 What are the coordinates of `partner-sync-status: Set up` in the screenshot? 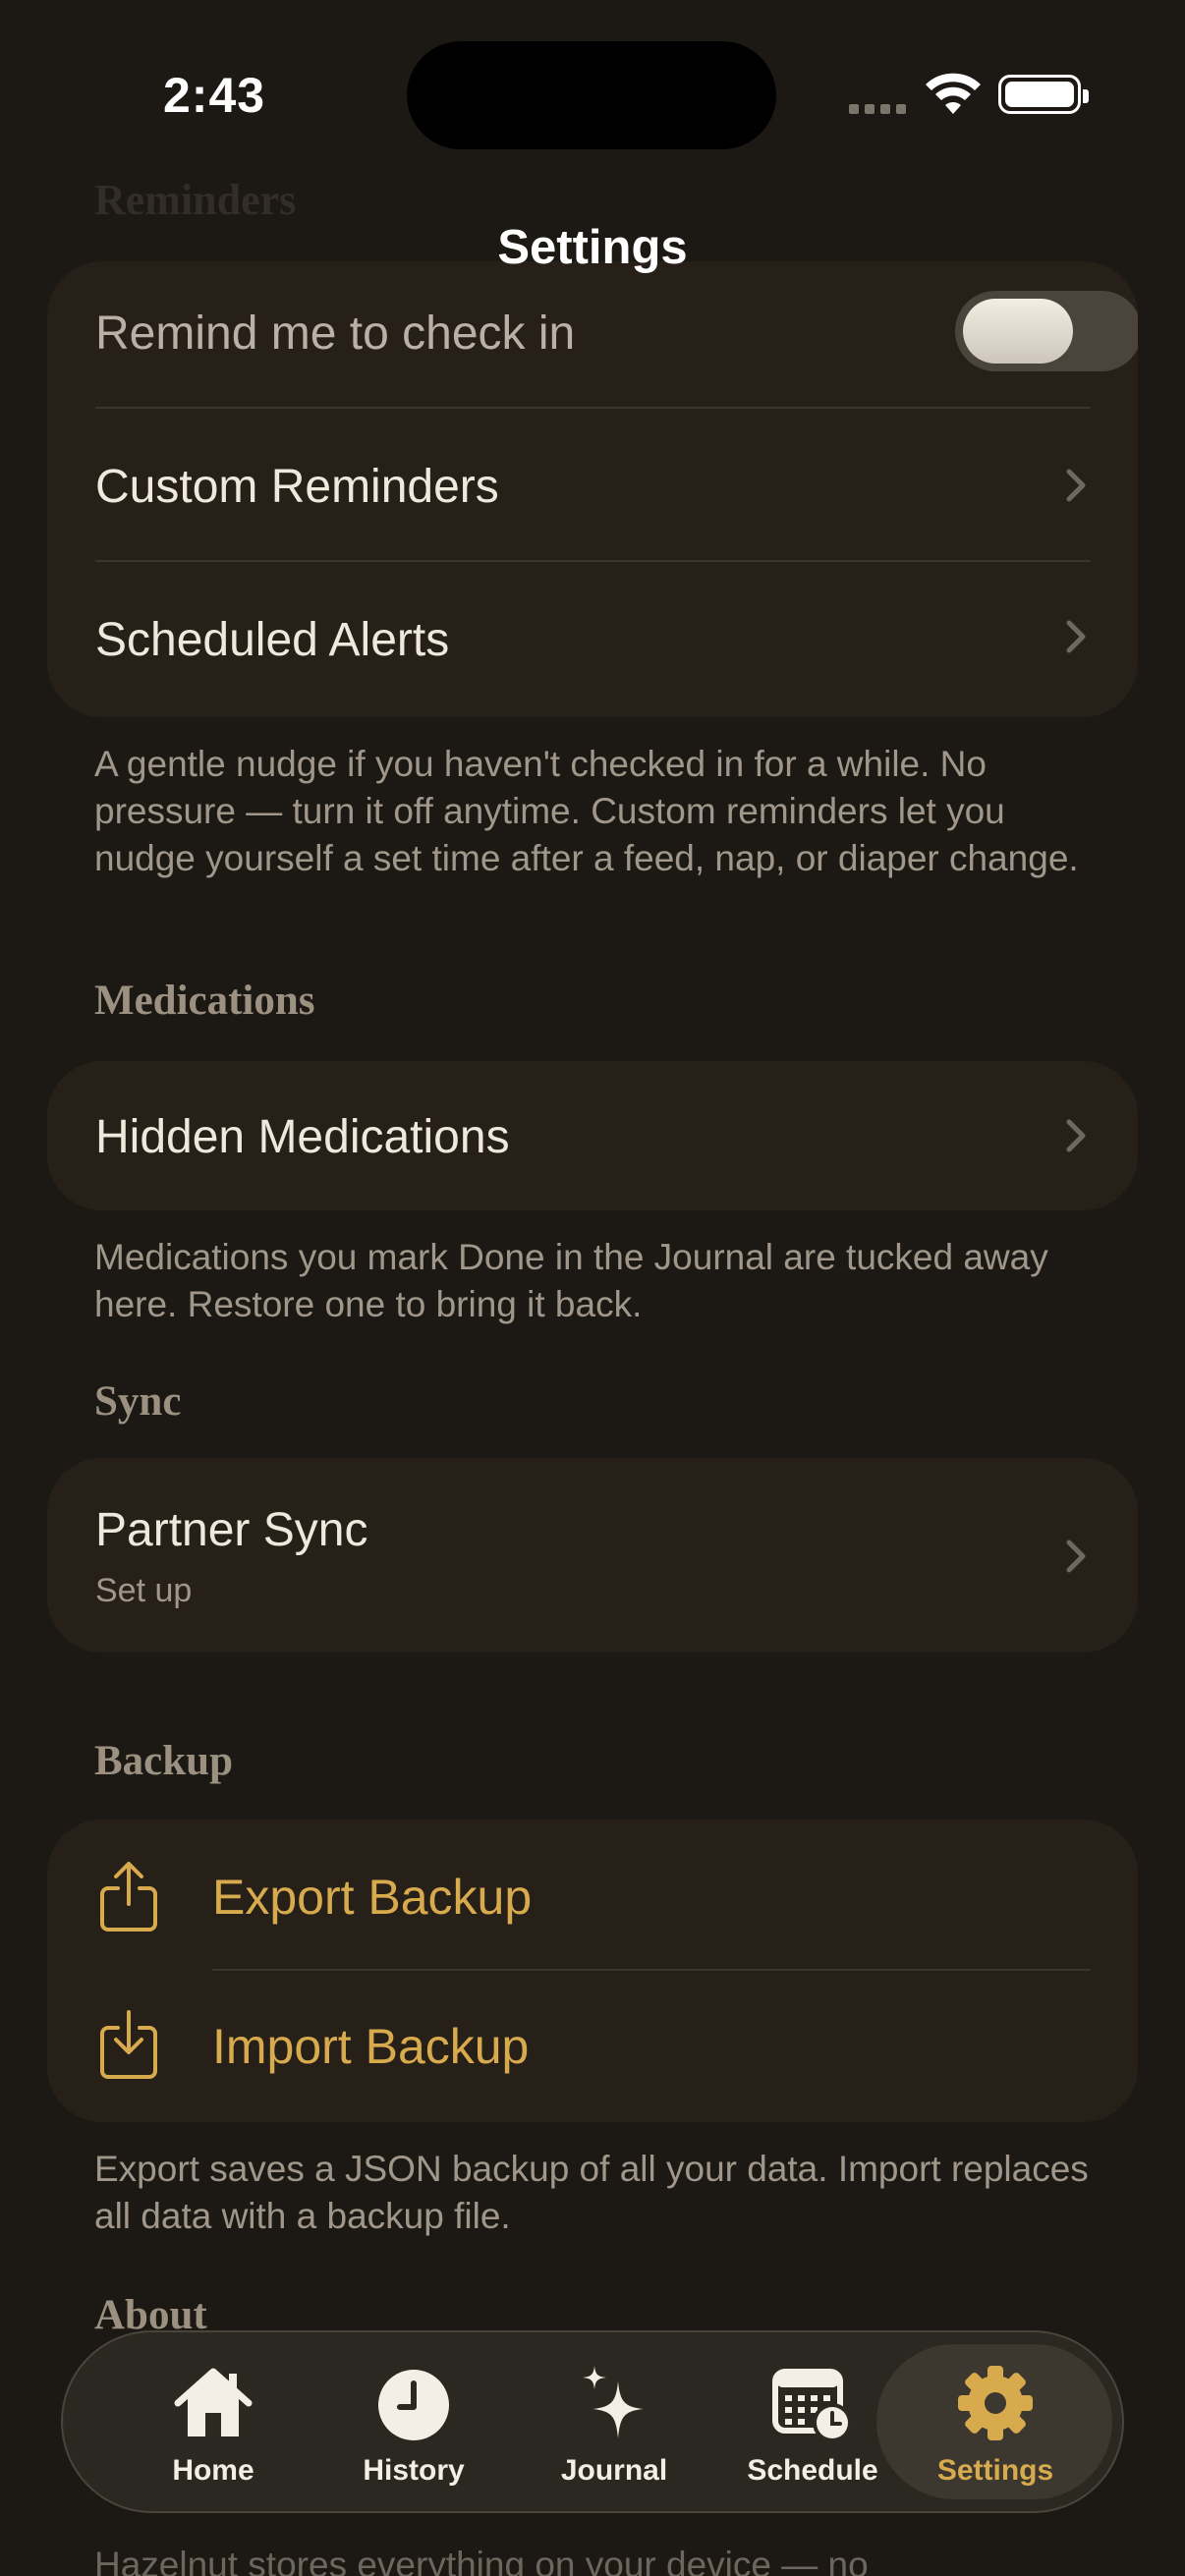 It's located at (144, 1590).